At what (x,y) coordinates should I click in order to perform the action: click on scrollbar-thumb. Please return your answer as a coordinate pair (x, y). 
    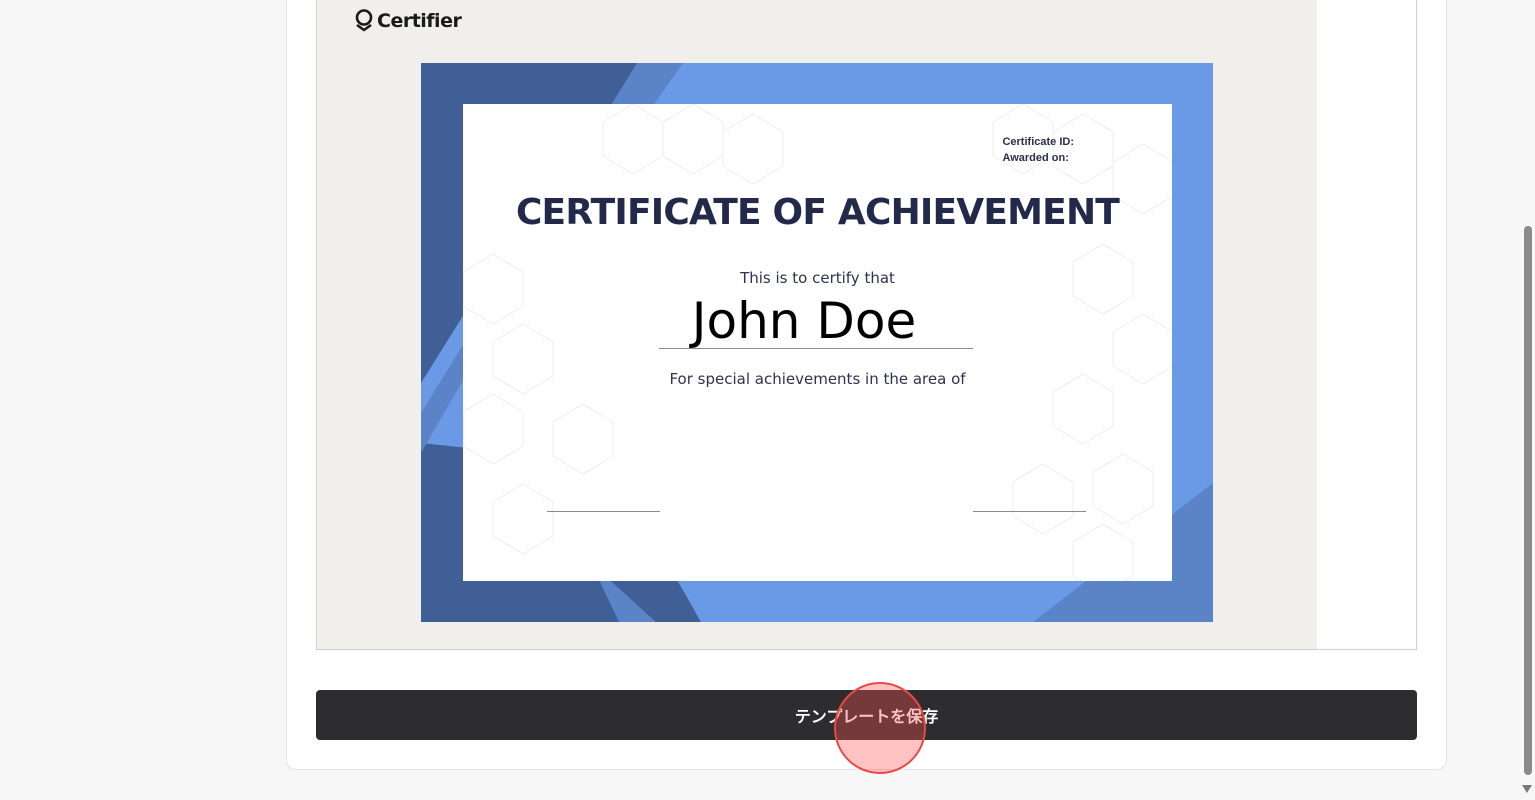
    Looking at the image, I should click on (1528, 500).